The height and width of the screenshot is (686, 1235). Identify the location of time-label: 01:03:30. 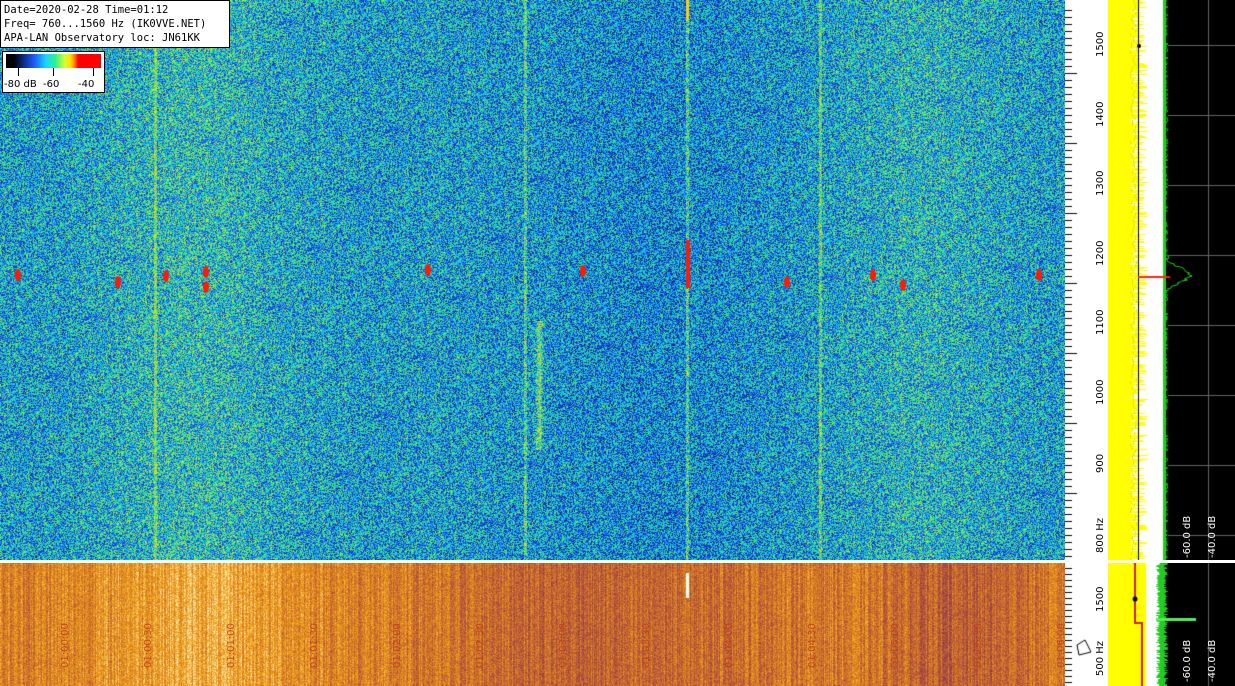
(646, 645).